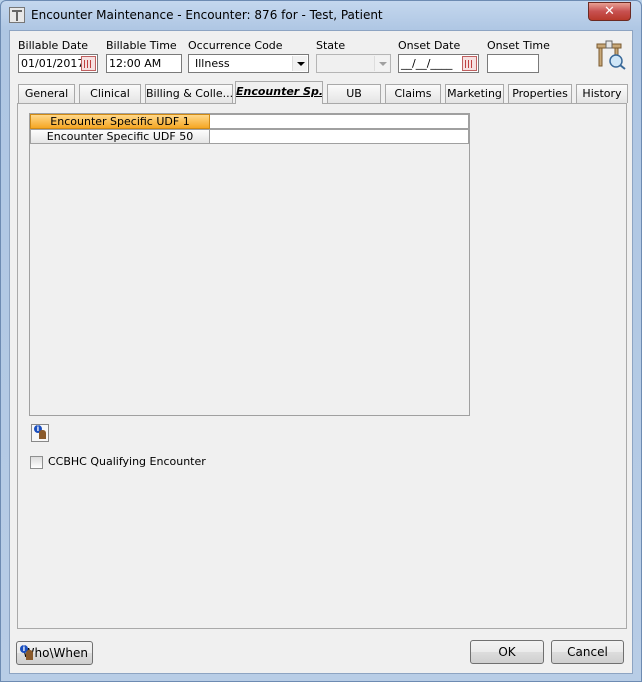 The width and height of the screenshot is (642, 682). Describe the element at coordinates (141, 45) in the screenshot. I see `billable-time-label: Billable Time` at that location.